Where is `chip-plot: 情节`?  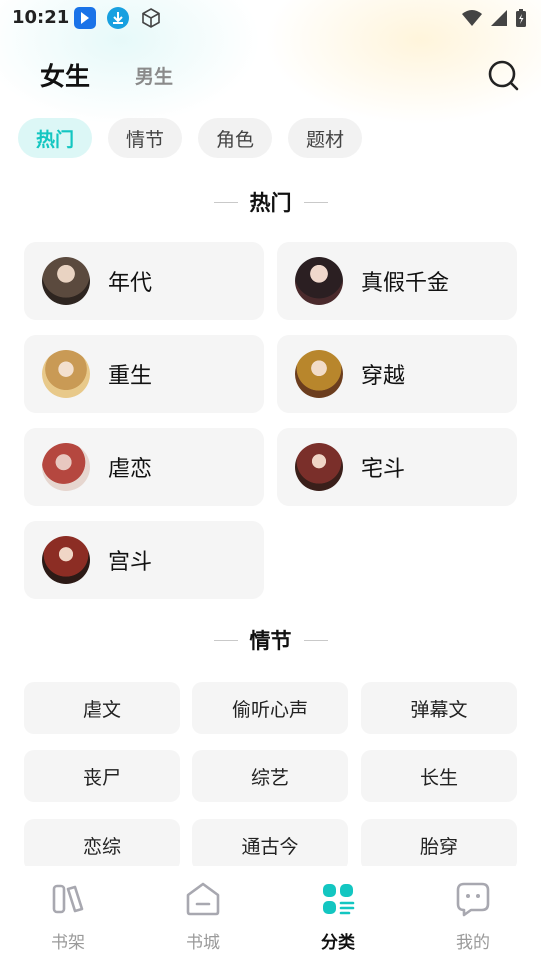 chip-plot: 情节 is located at coordinates (145, 138).